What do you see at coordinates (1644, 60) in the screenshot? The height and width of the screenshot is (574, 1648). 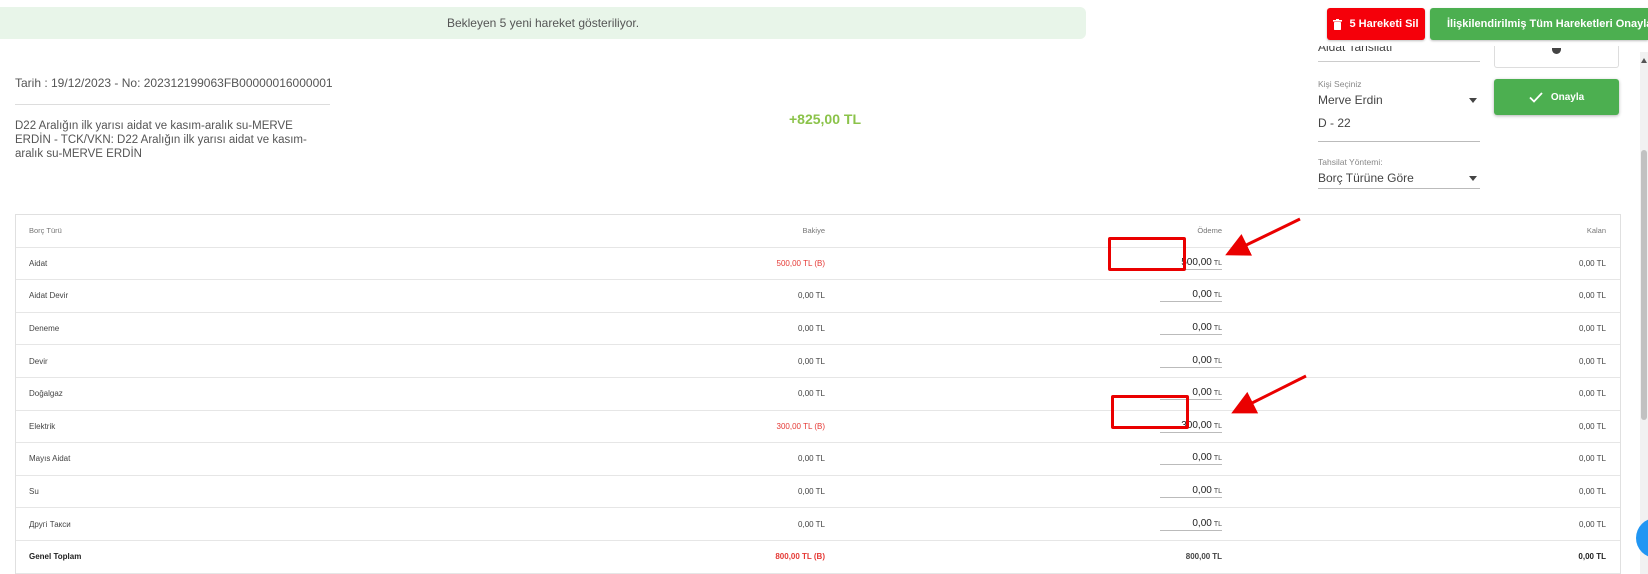 I see `scroll-up-icon` at bounding box center [1644, 60].